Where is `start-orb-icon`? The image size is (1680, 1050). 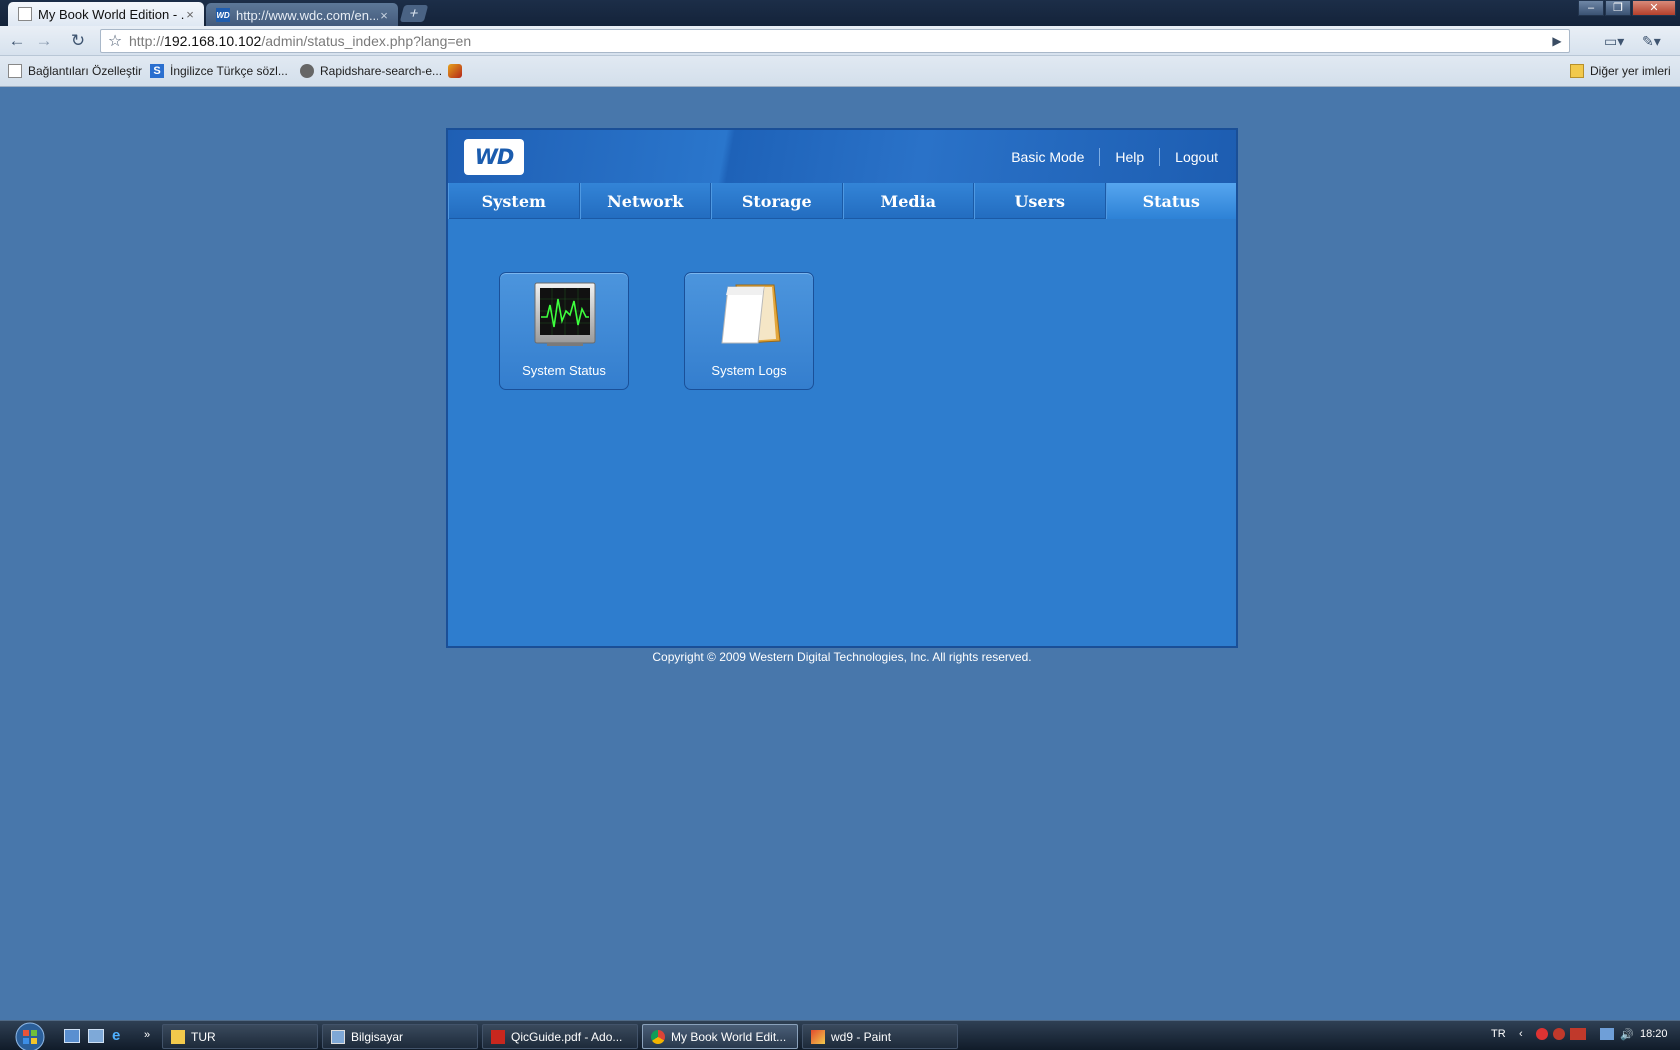
start-orb-icon is located at coordinates (30, 1035).